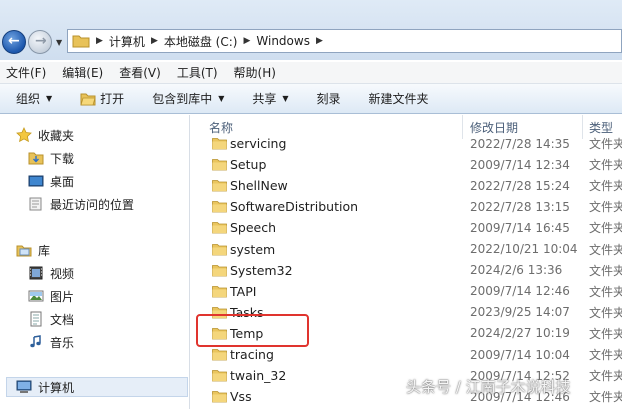  Describe the element at coordinates (258, 376) in the screenshot. I see `file-name: twain_32` at that location.